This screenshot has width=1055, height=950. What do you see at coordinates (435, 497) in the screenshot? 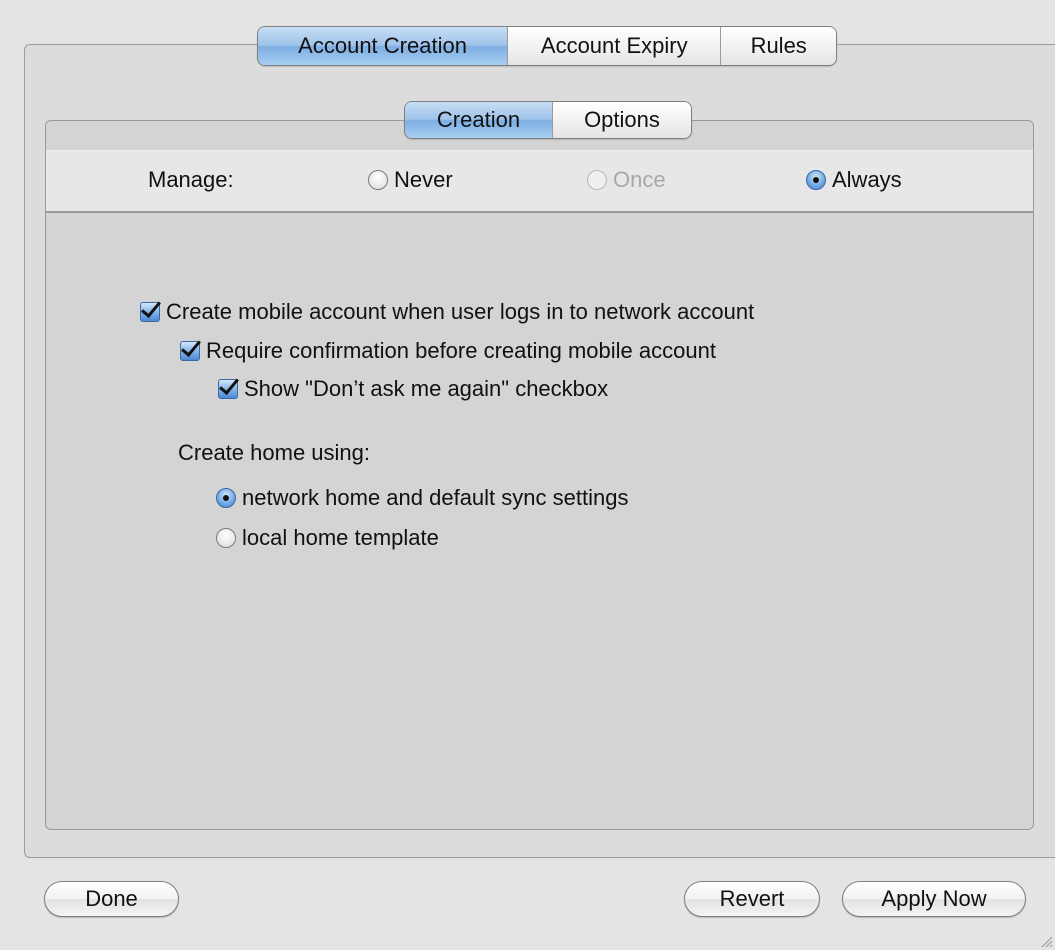
I see `network-home-label: network home and default sync settings` at bounding box center [435, 497].